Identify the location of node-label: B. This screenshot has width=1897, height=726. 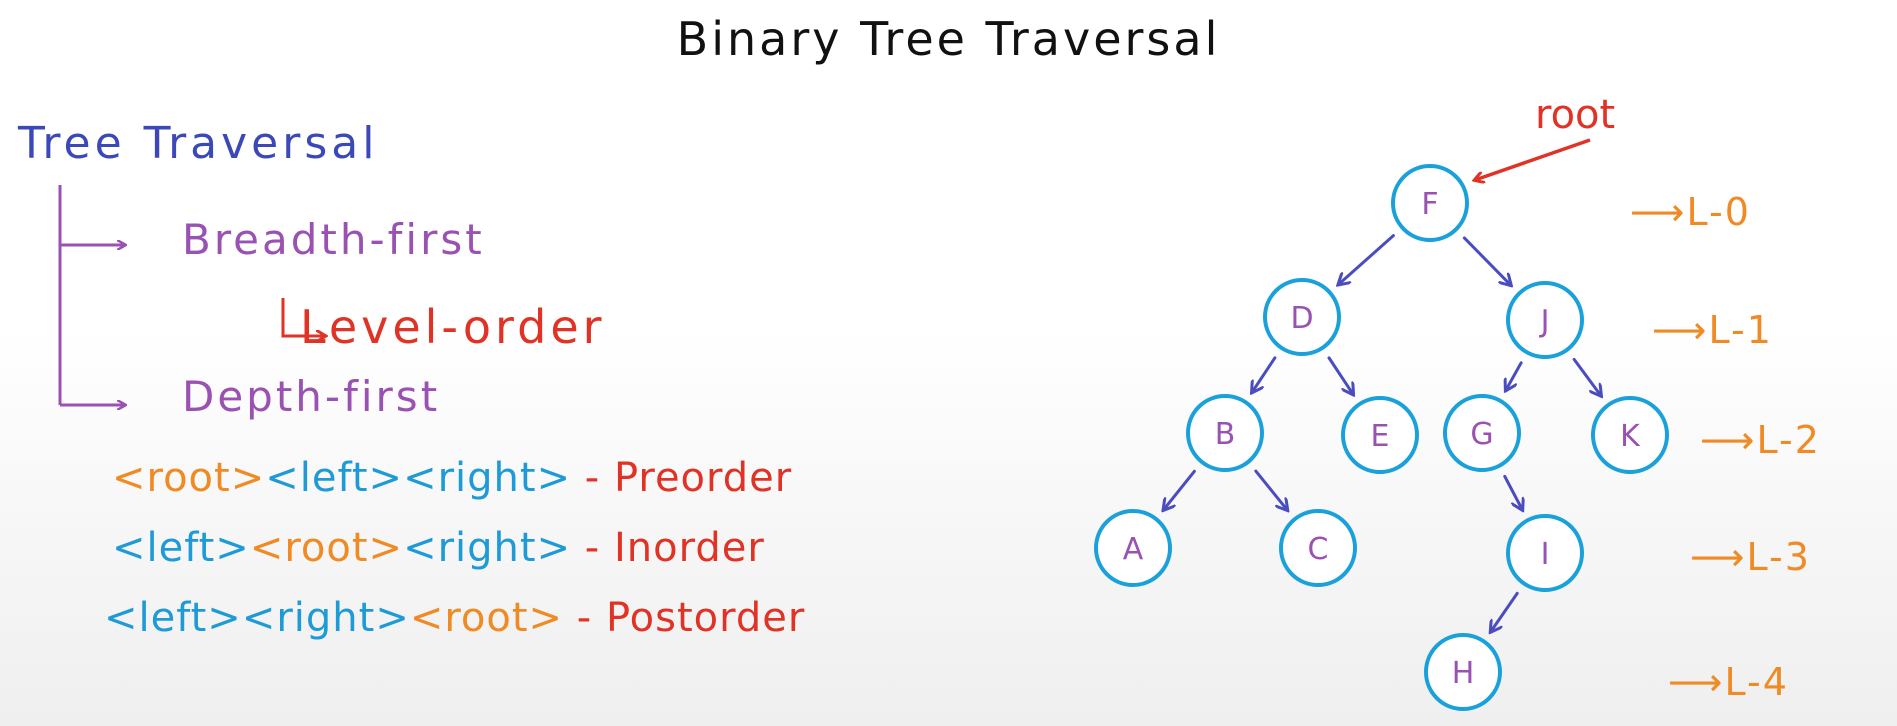
(1225, 434).